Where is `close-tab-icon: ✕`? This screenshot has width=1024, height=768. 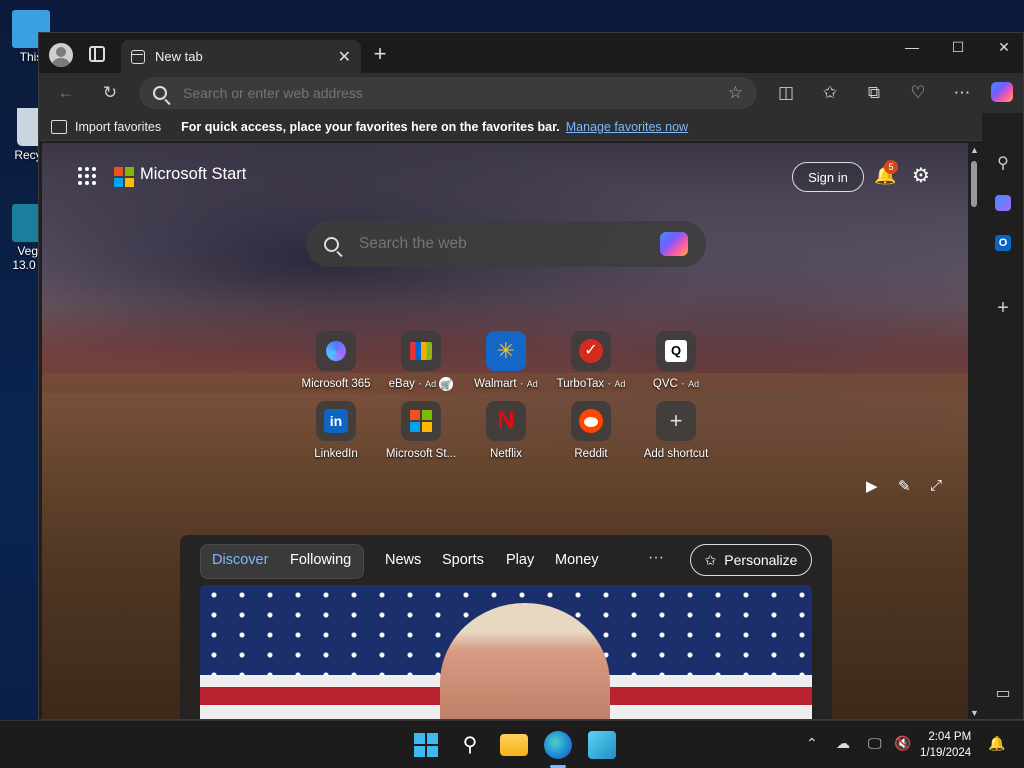
close-tab-icon: ✕ is located at coordinates (344, 57).